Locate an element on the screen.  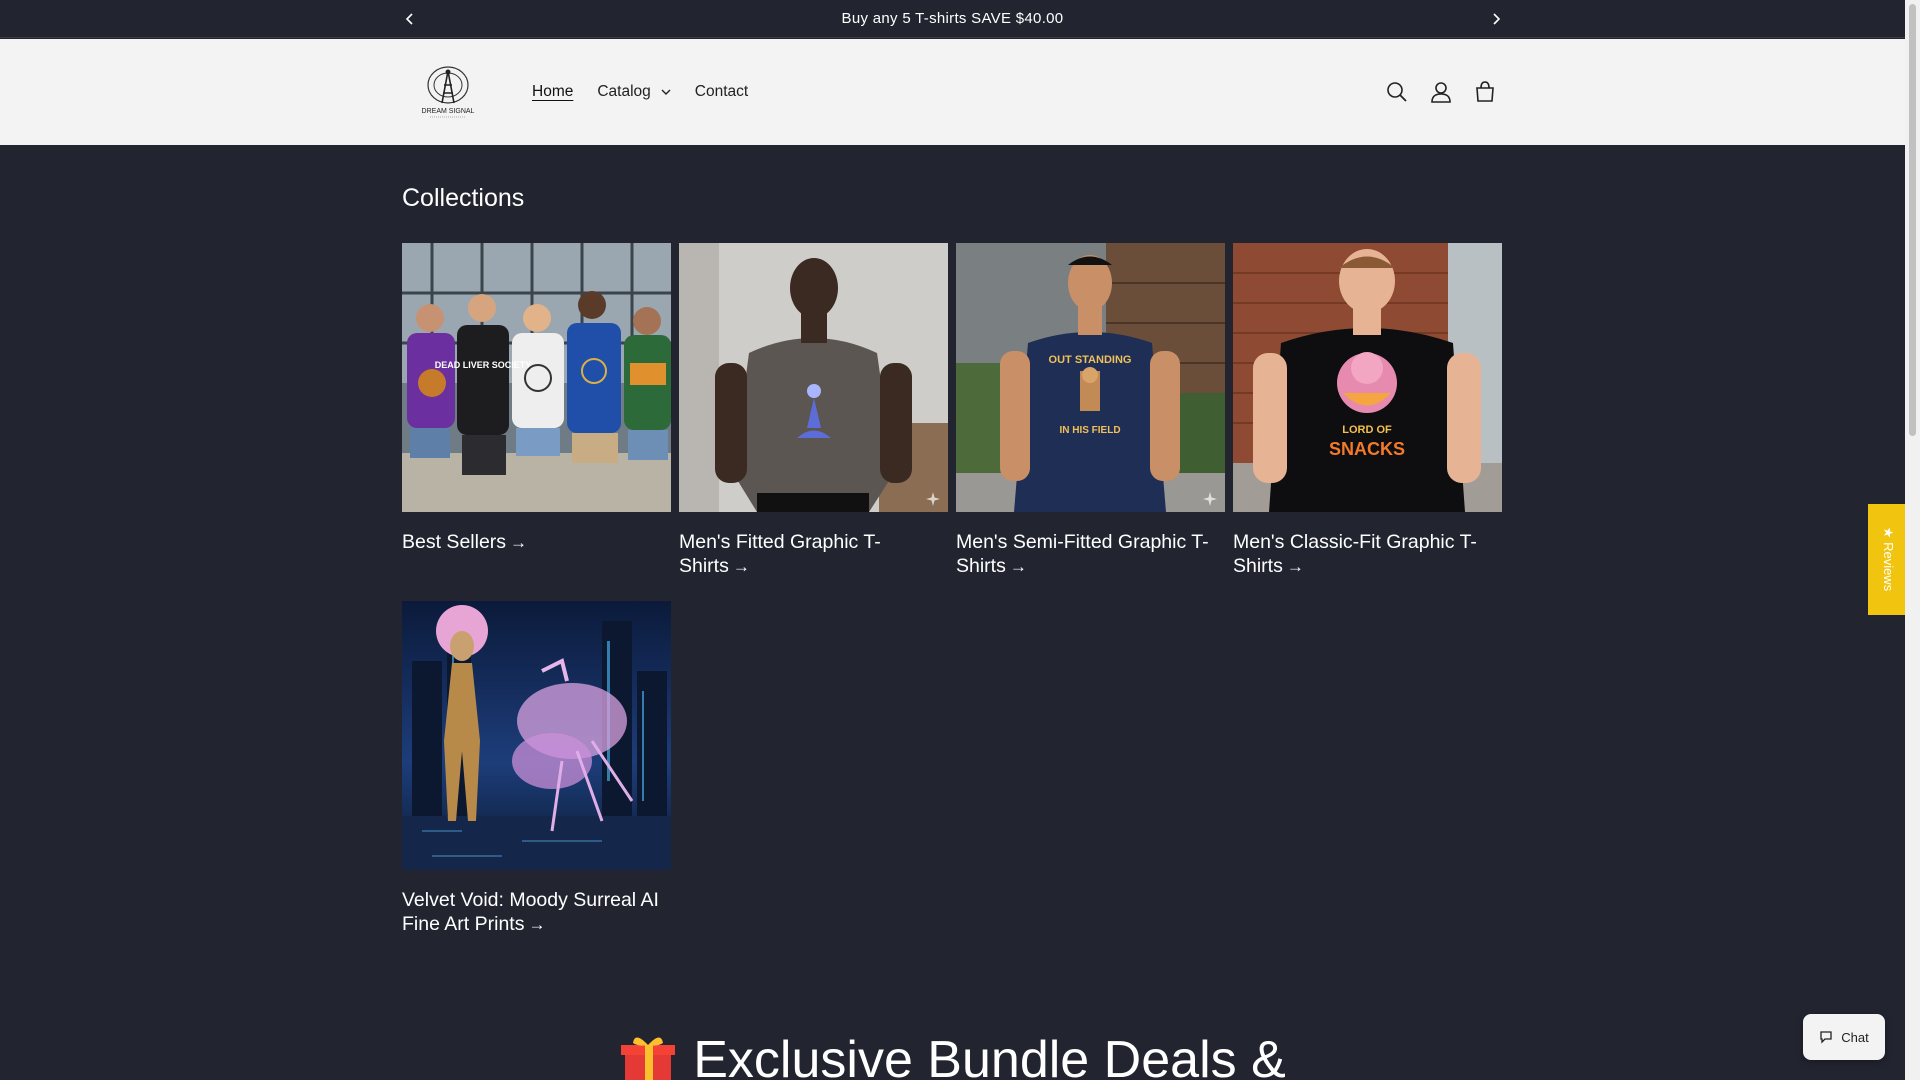
collection-card-fitted: Men's Fitted Graphic T-Shirts → is located at coordinates (813, 411).